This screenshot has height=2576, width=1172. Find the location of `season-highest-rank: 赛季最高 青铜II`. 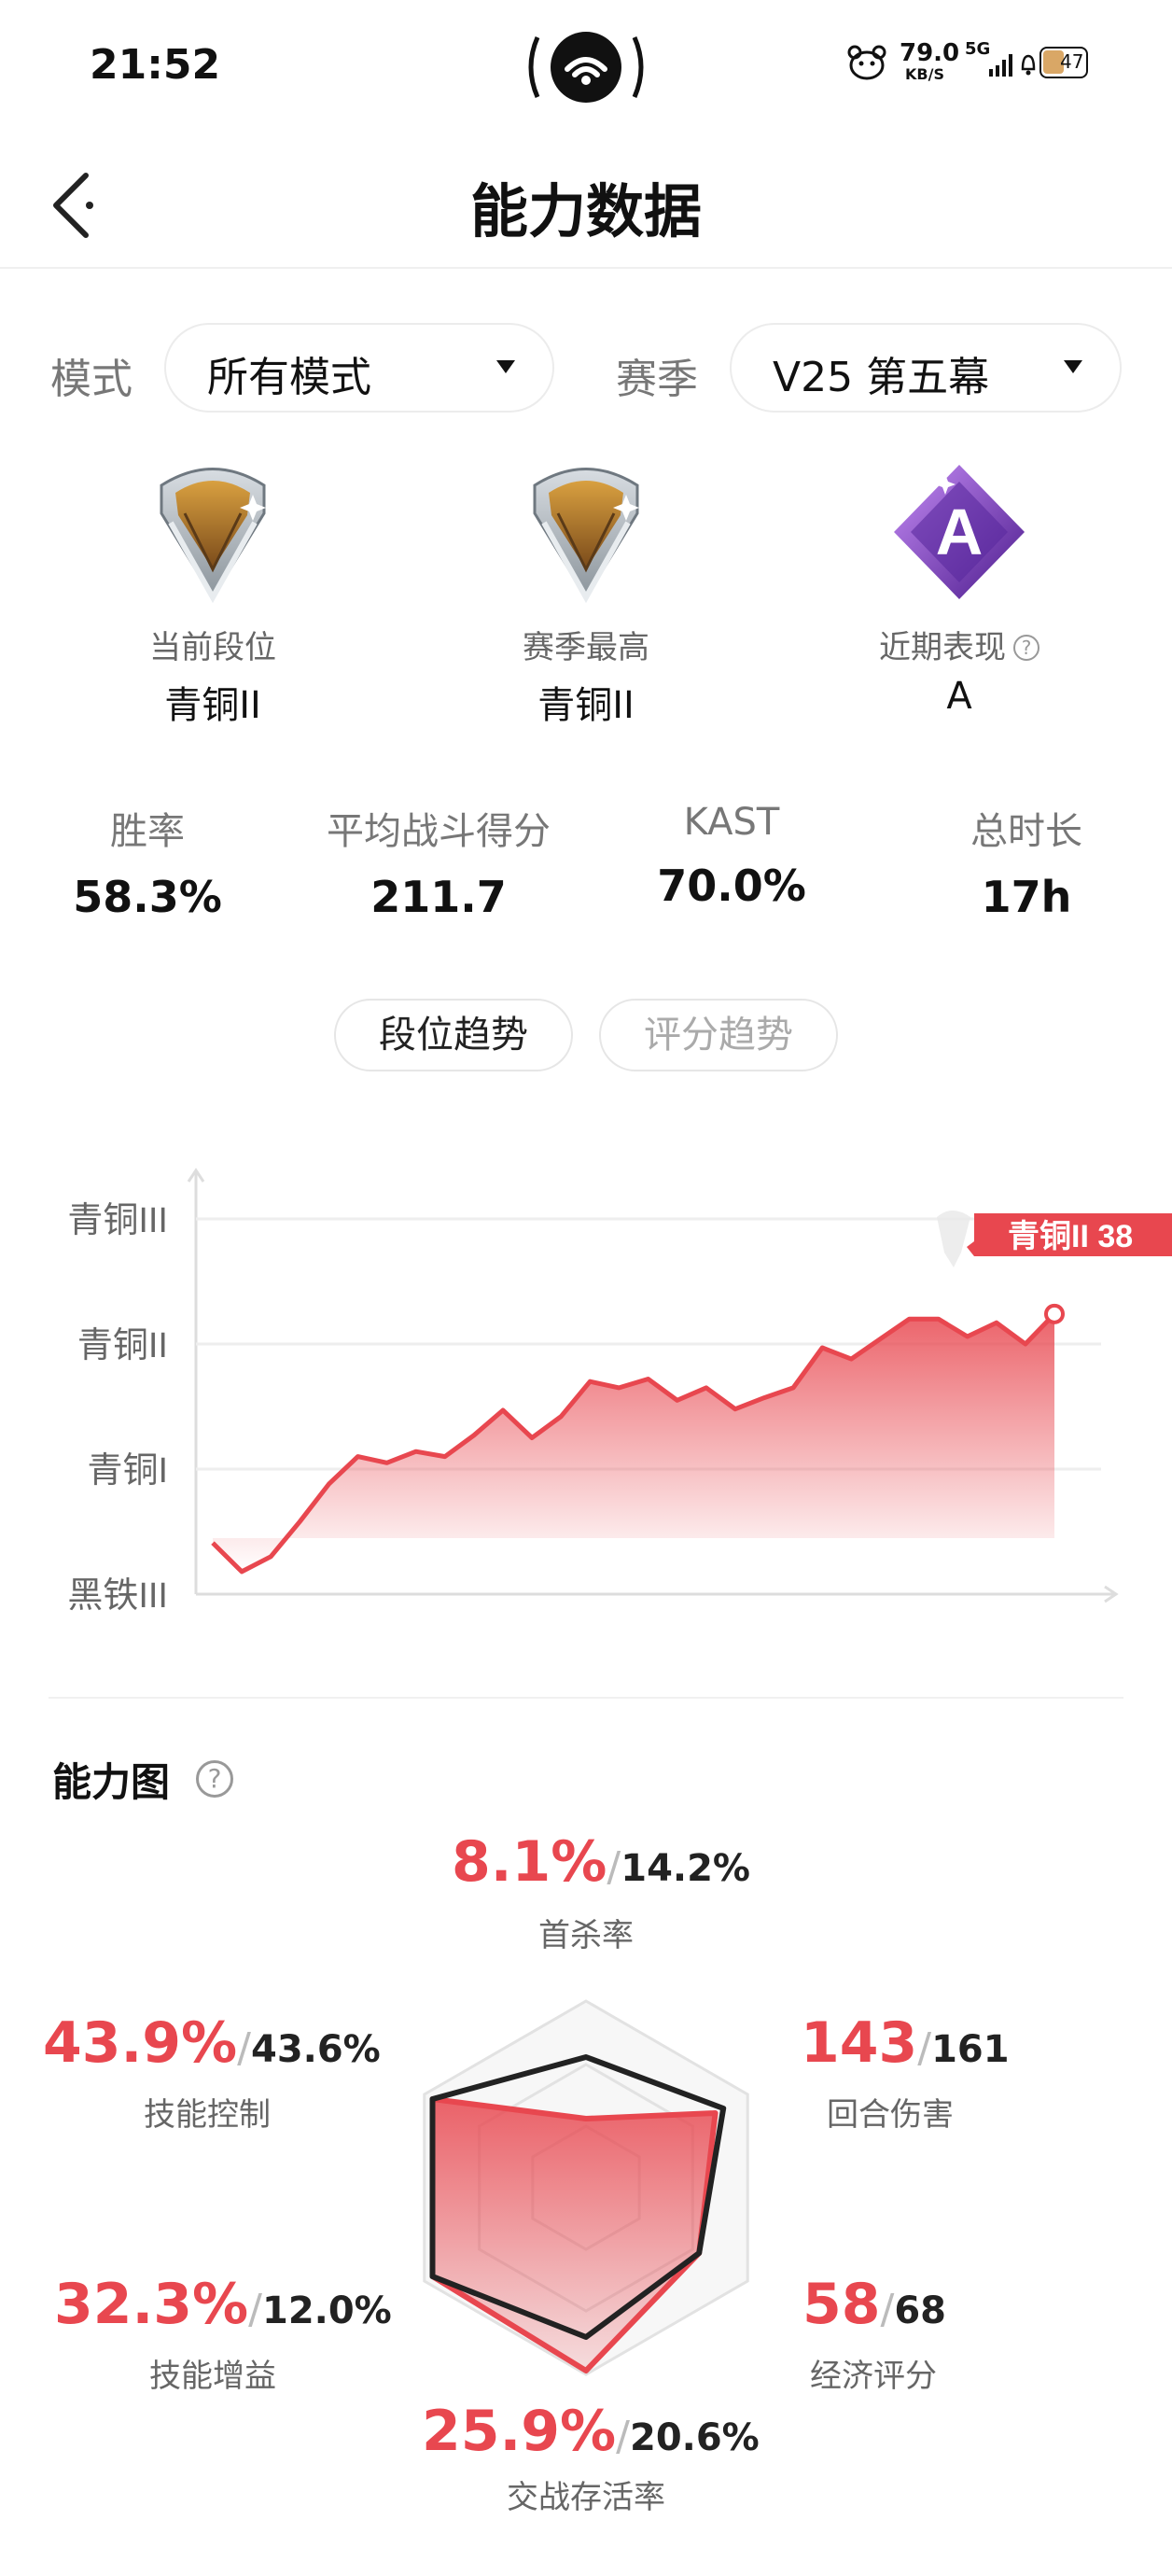

season-highest-rank: 赛季最高 青铜II is located at coordinates (586, 593).